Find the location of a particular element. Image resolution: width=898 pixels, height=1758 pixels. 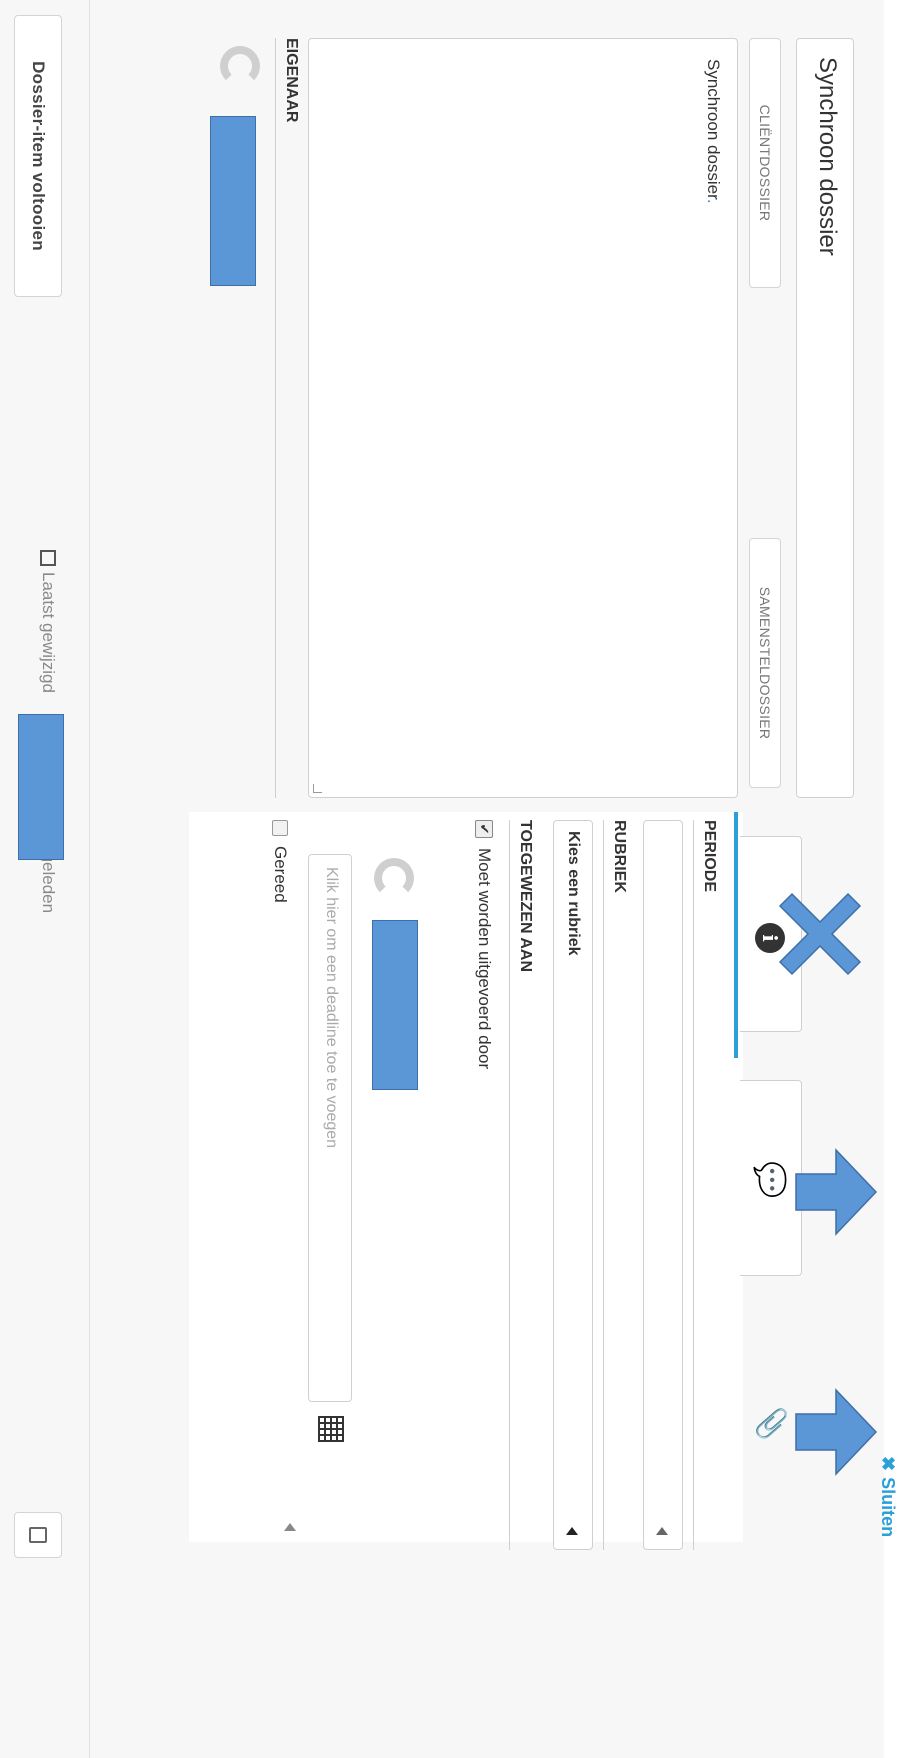

rubriek-selected-value: Kies een rubriek is located at coordinates (573, 893).